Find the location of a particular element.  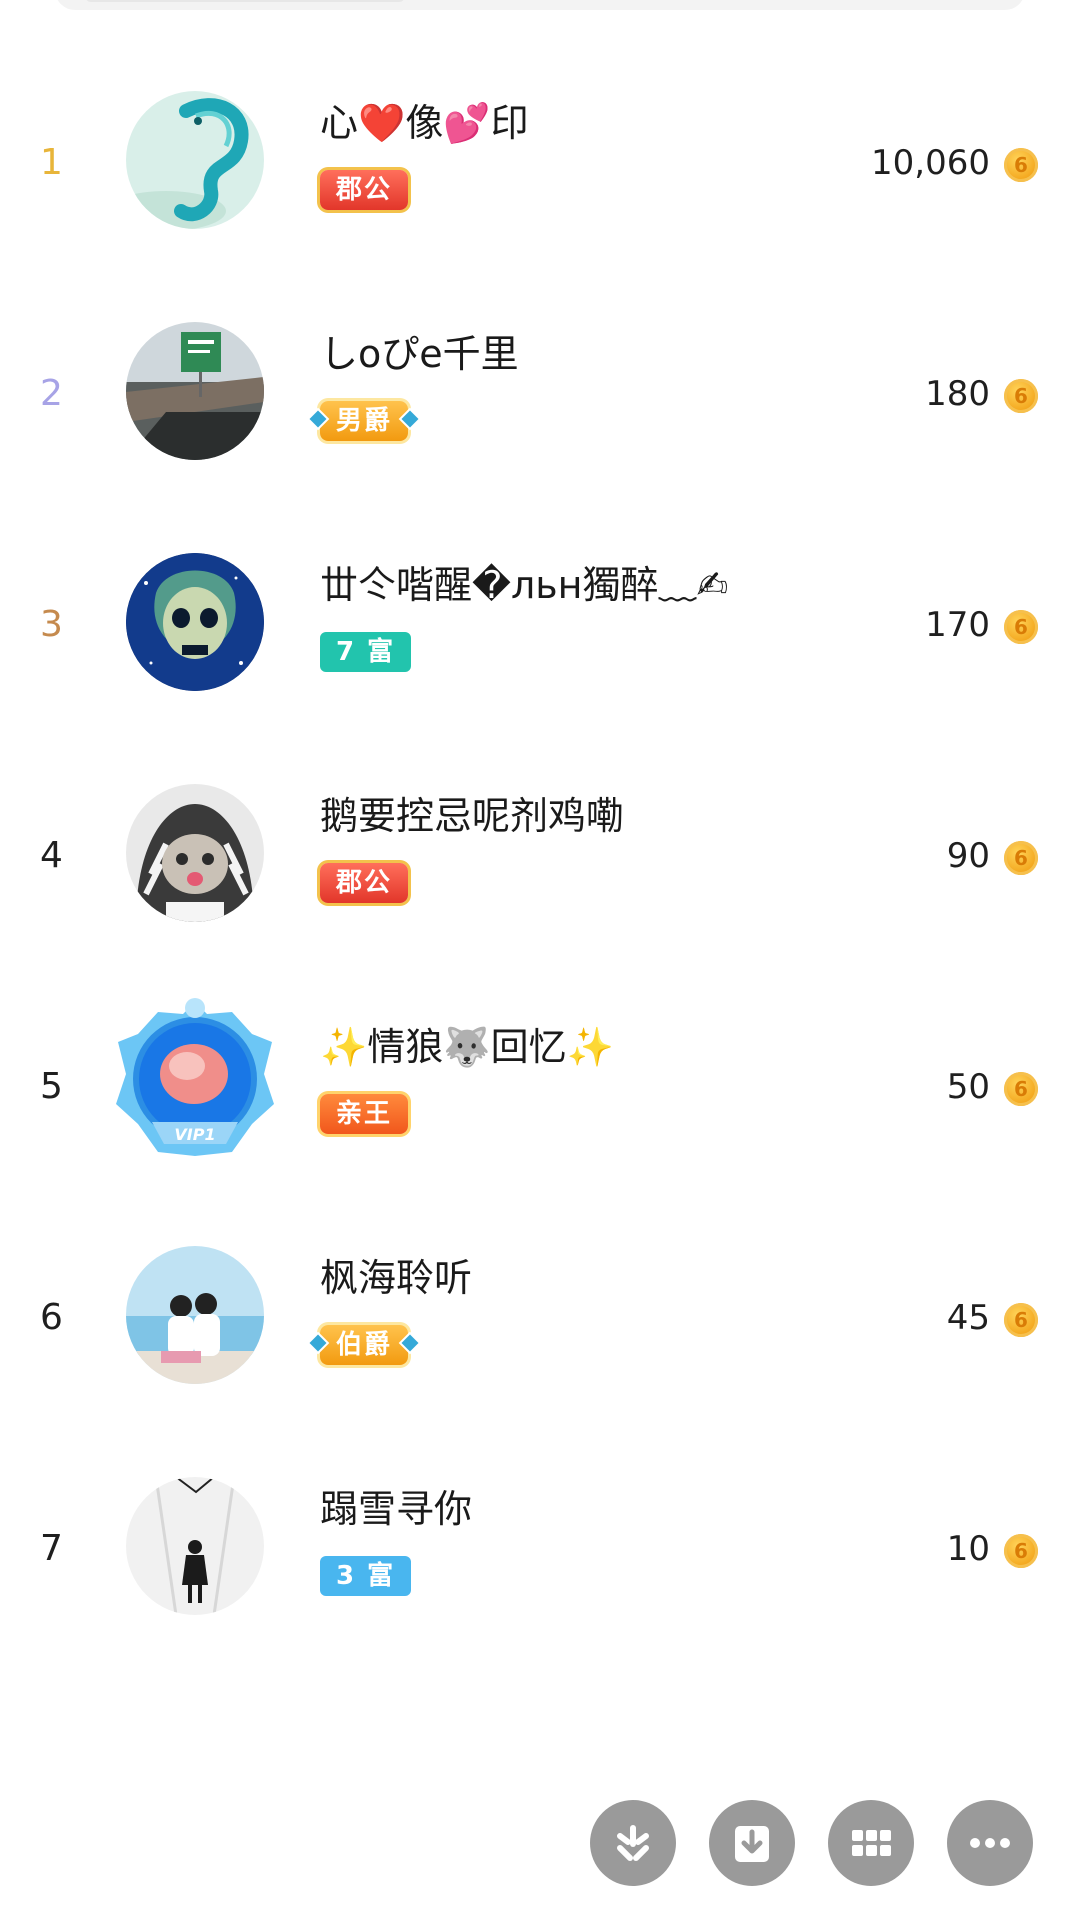

list-item: 3 丗仒喈醒�льн獨醉﹏✍ 7 富 170 6 is located at coordinates (540, 647).